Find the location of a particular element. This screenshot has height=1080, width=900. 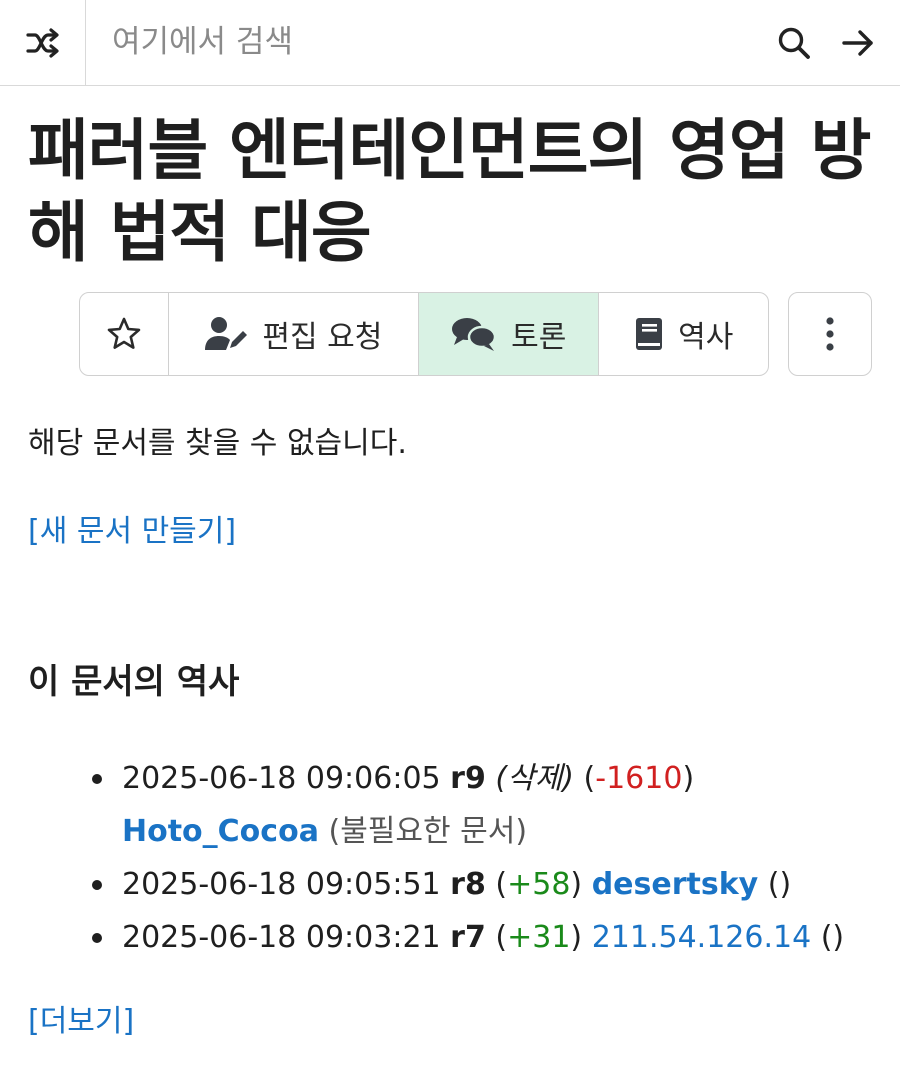

discussion-label: 토론 is located at coordinates (539, 337).